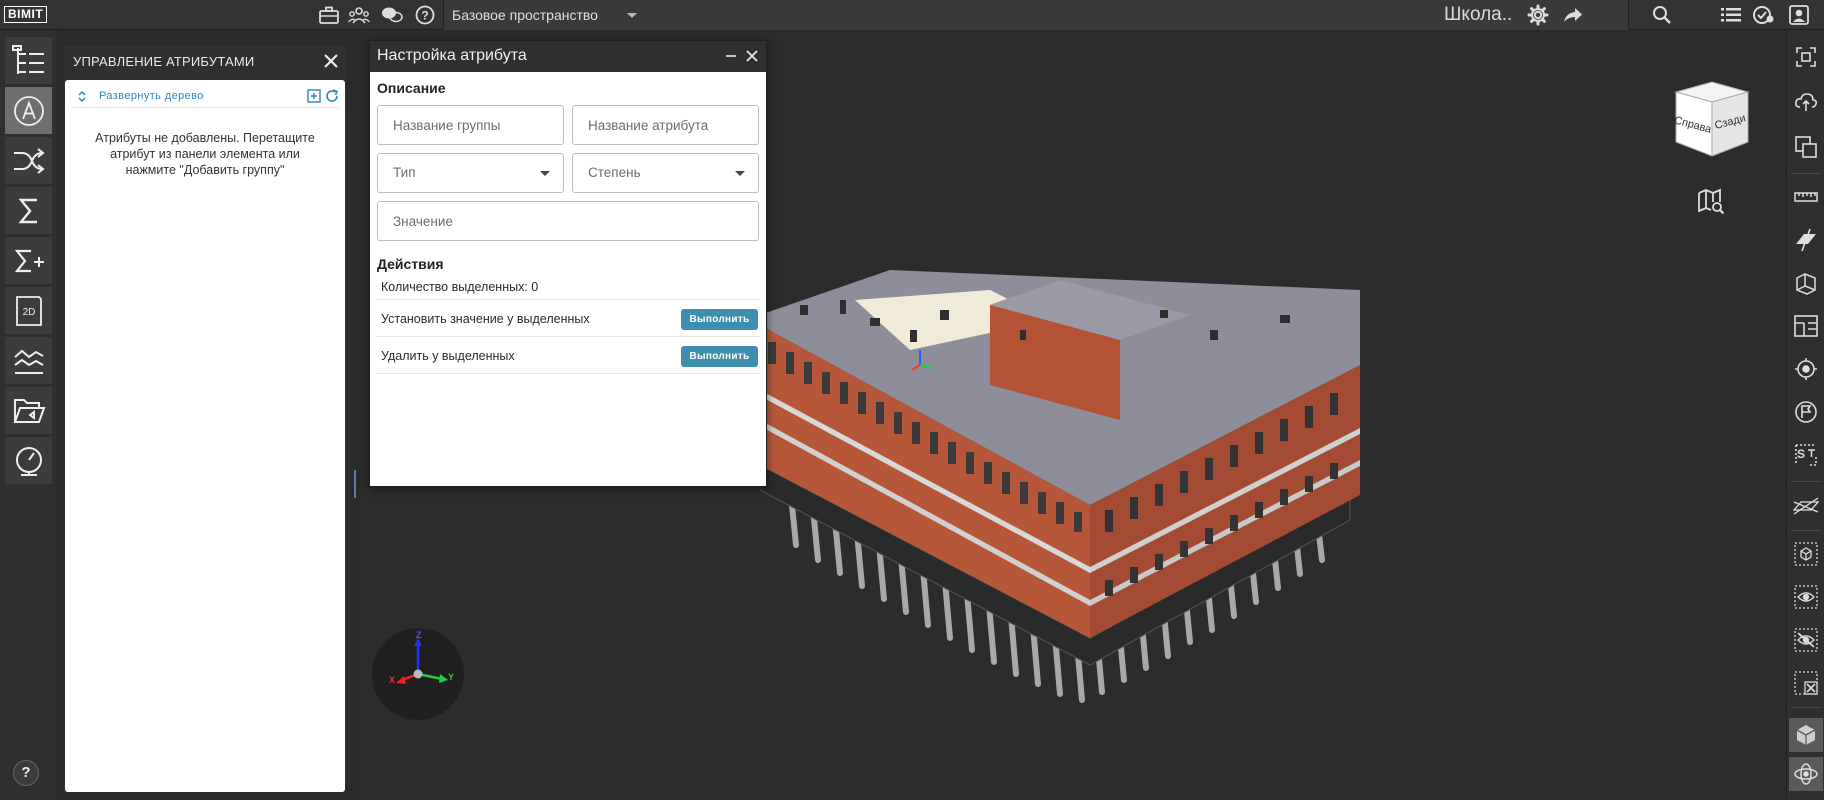 This screenshot has width=1824, height=800. What do you see at coordinates (470, 173) in the screenshot?
I see `type-select: Тип` at bounding box center [470, 173].